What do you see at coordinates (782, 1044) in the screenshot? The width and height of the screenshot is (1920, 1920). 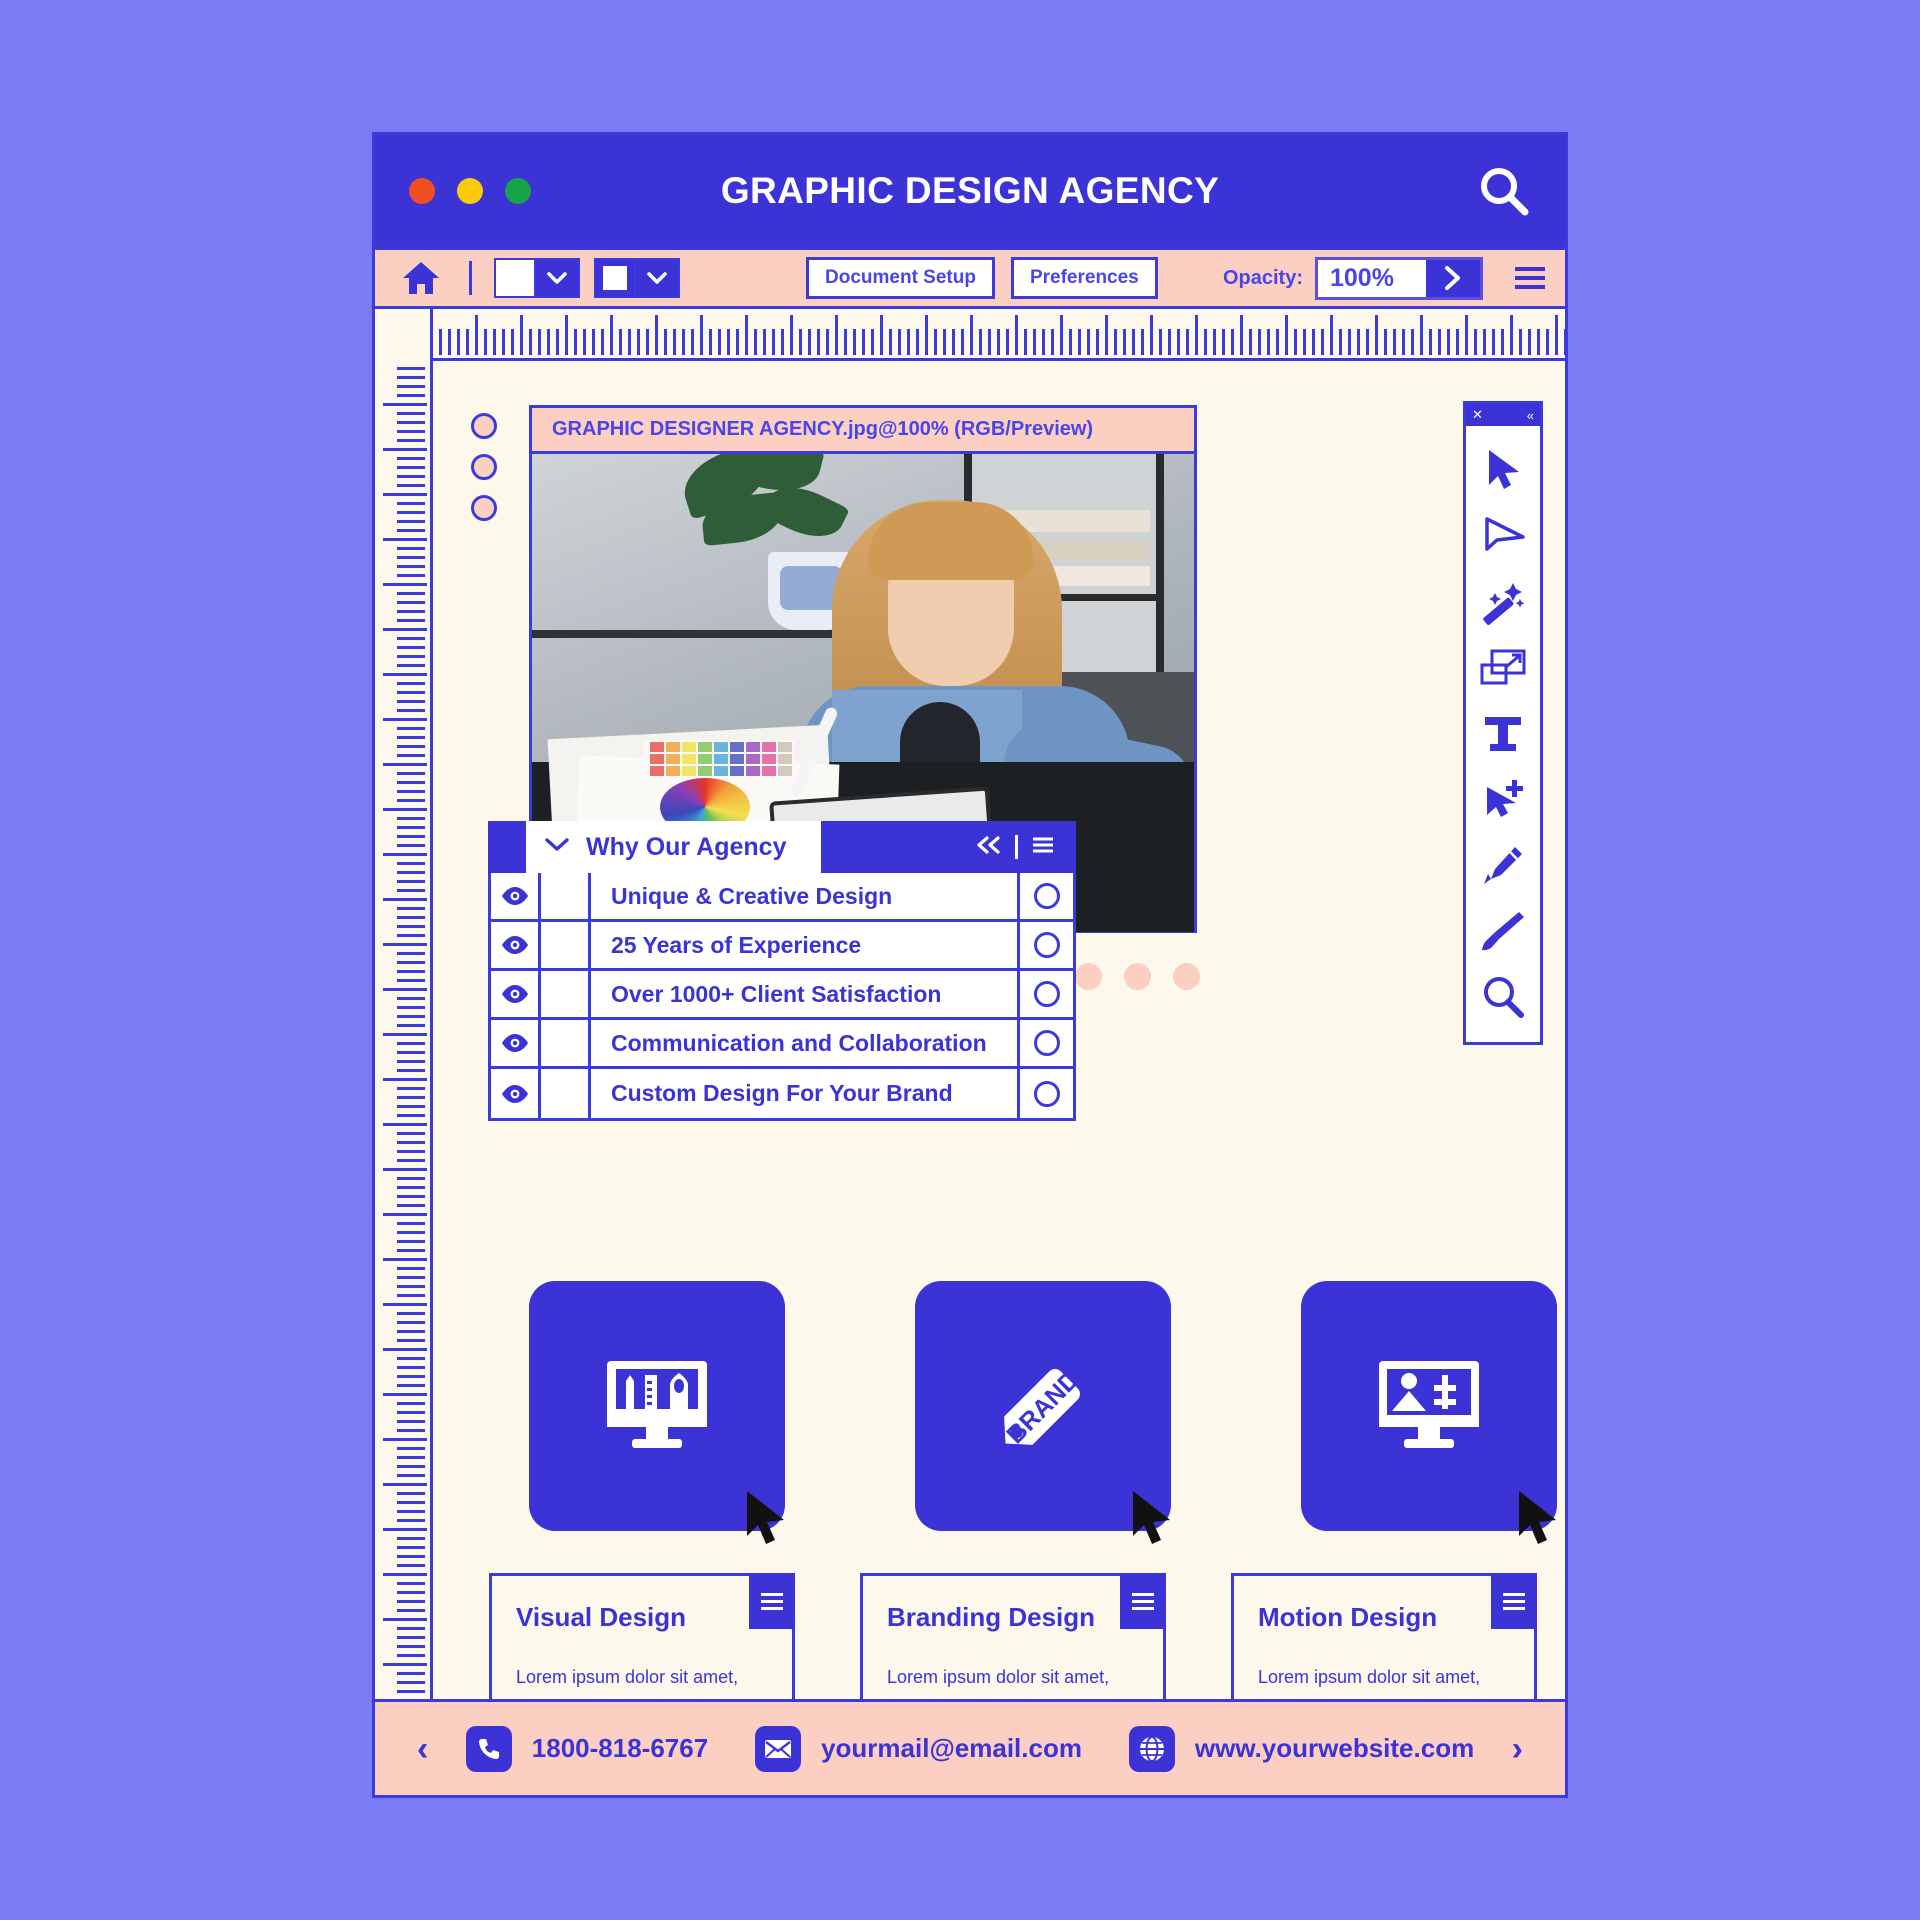 I see `agency-feature-row: Communication and Collaboration` at bounding box center [782, 1044].